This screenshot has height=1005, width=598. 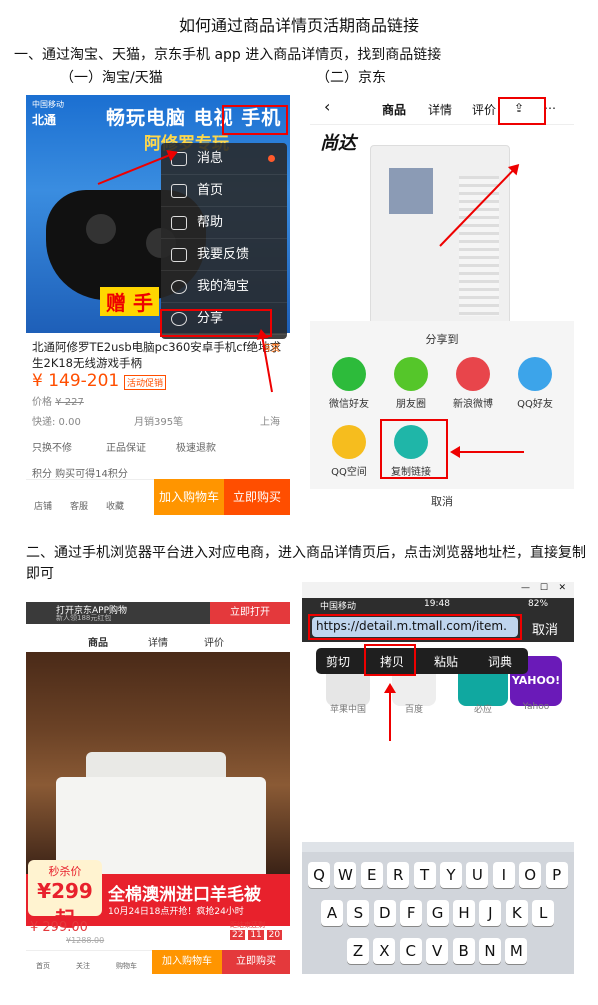 What do you see at coordinates (179, 223) in the screenshot?
I see `help-icon` at bounding box center [179, 223].